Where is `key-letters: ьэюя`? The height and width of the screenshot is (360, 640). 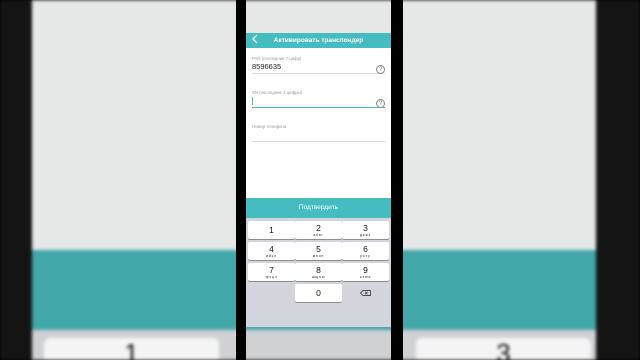 key-letters: ьэюя is located at coordinates (365, 277).